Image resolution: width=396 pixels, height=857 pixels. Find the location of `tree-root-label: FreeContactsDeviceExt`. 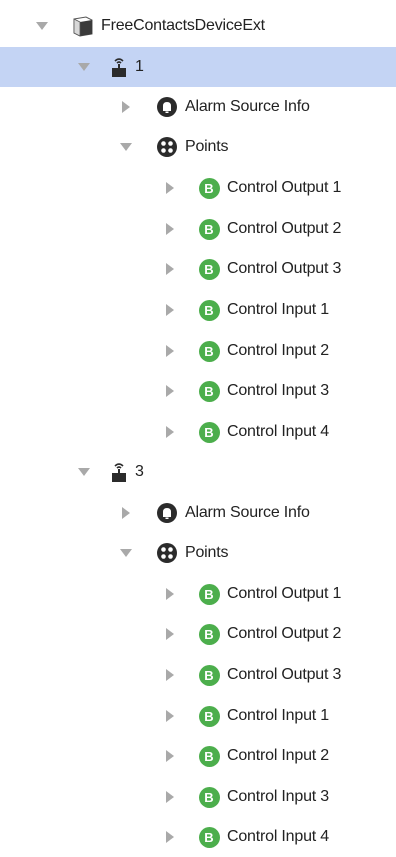

tree-root-label: FreeContactsDeviceExt is located at coordinates (183, 25).